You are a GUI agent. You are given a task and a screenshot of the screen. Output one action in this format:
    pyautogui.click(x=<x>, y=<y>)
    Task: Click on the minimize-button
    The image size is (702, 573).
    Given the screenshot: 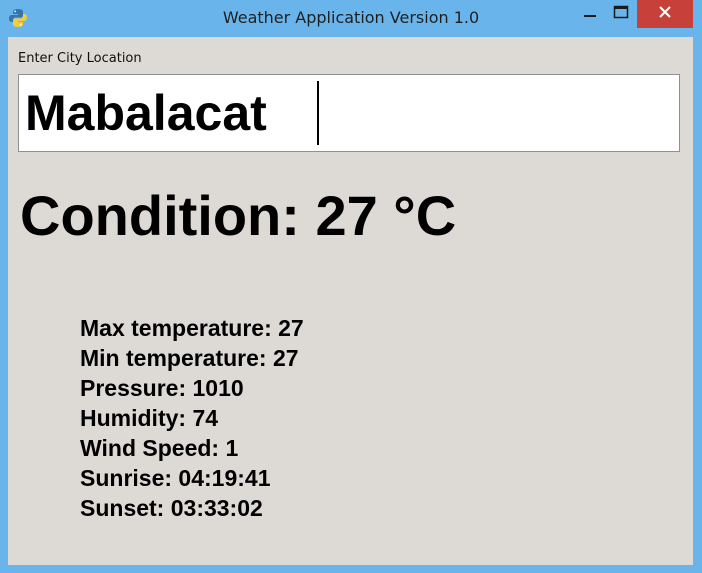 What is the action you would take?
    pyautogui.click(x=590, y=14)
    